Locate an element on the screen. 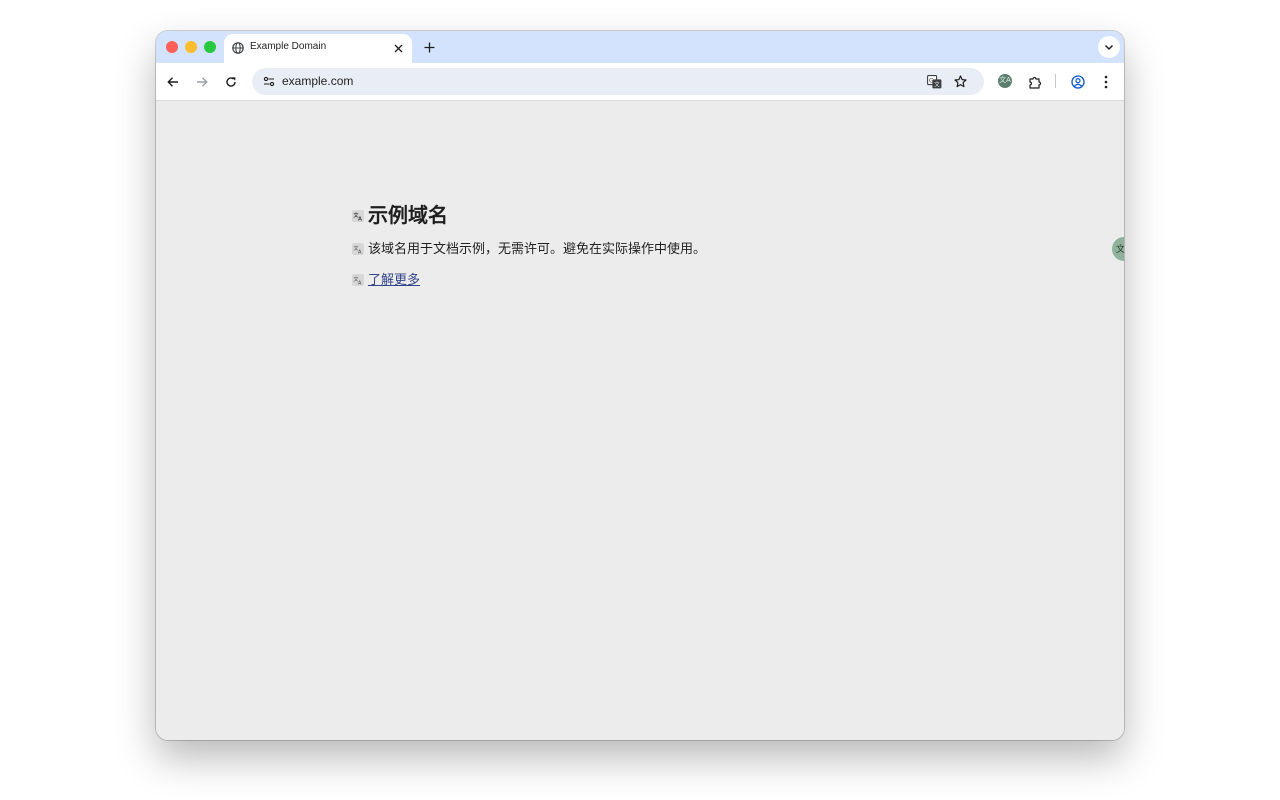 The width and height of the screenshot is (1280, 800). extensions-button is located at coordinates (1035, 82).